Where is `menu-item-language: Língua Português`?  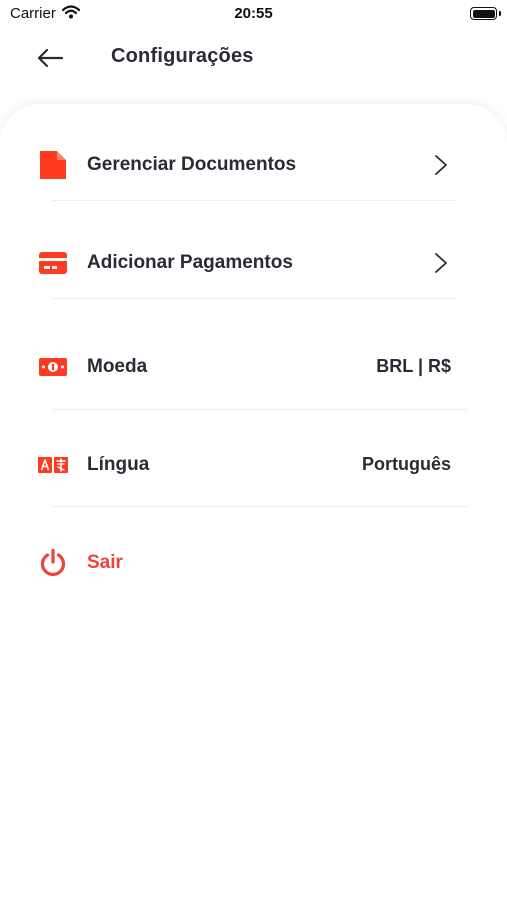
menu-item-language: Língua Português is located at coordinates (253, 465).